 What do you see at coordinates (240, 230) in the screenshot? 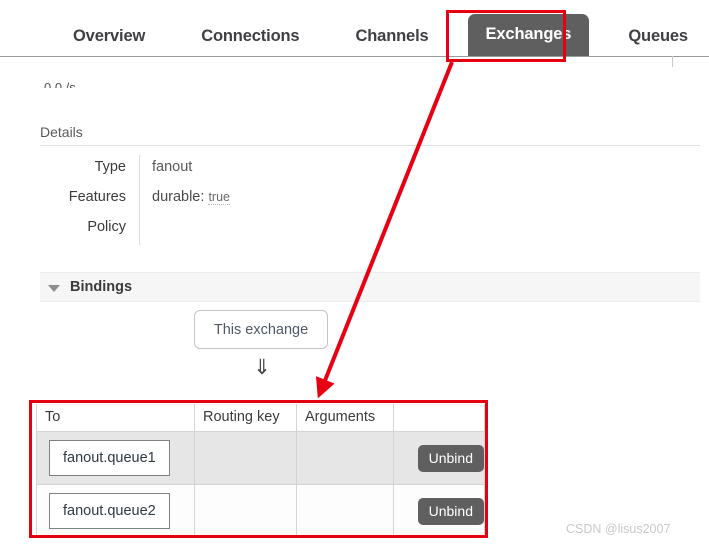
I see `details-row-policy: Policy` at bounding box center [240, 230].